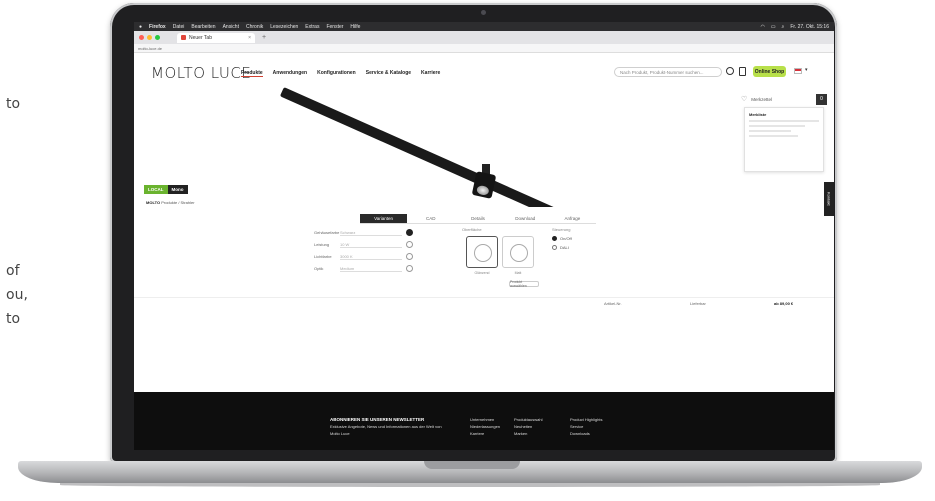 The width and height of the screenshot is (935, 501). I want to click on footer-column: Product Highlights Service Downloads, so click(586, 426).